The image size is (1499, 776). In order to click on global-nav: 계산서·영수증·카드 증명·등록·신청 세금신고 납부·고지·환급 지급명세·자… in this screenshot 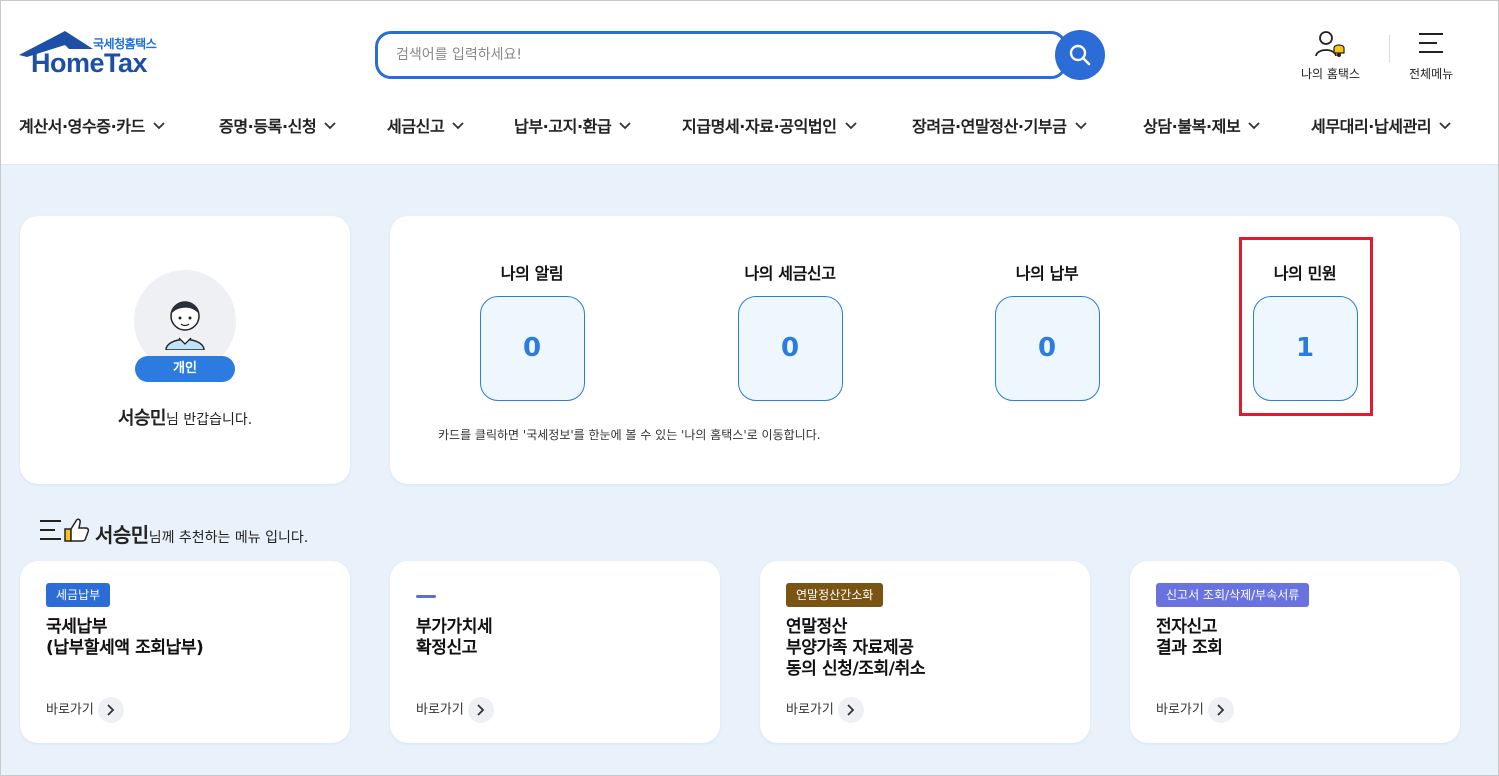, I will do `click(749, 125)`.